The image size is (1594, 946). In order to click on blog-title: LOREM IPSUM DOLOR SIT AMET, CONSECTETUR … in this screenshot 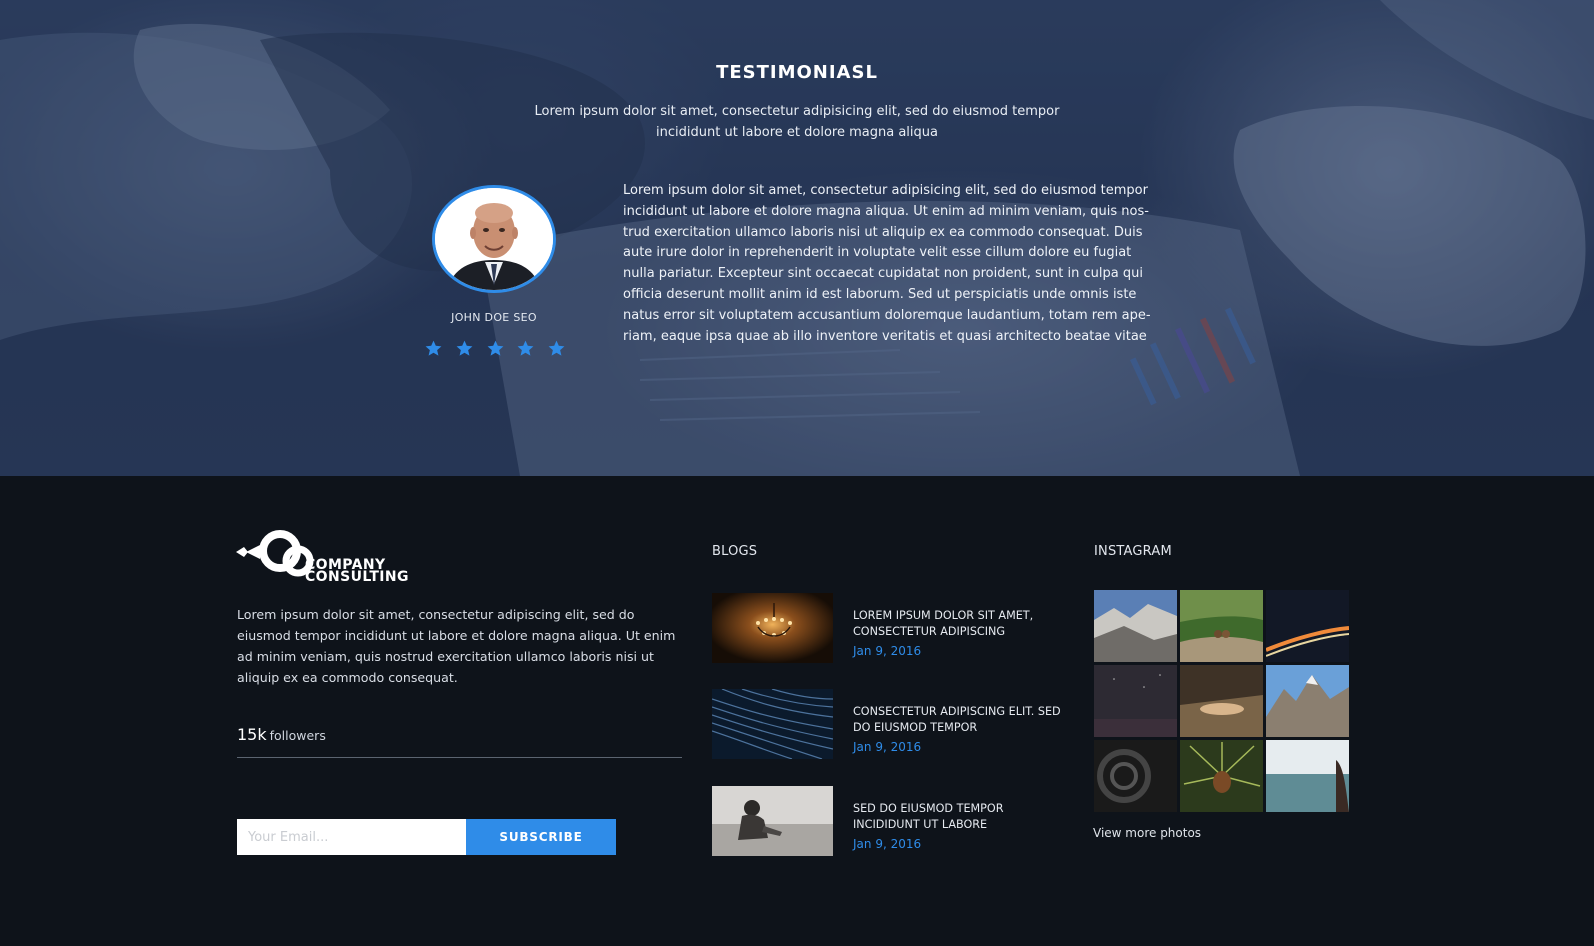, I will do `click(958, 624)`.